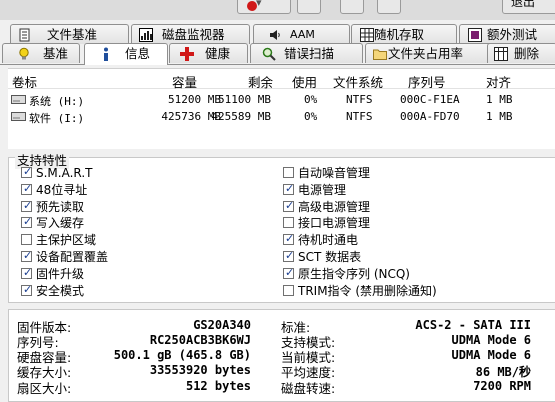 The width and height of the screenshot is (555, 402). I want to click on speaker-icon, so click(275, 35).